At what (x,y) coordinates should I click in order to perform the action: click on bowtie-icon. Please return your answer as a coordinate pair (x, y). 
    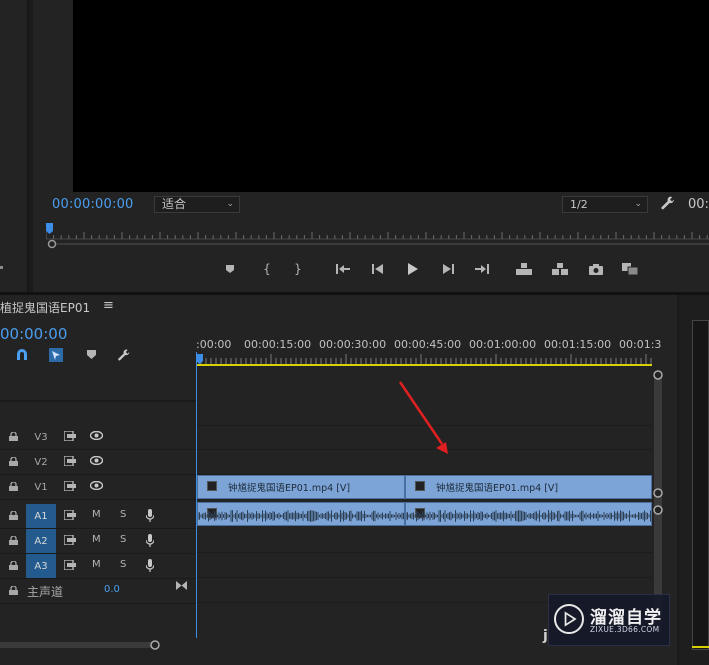
    Looking at the image, I should click on (181, 585).